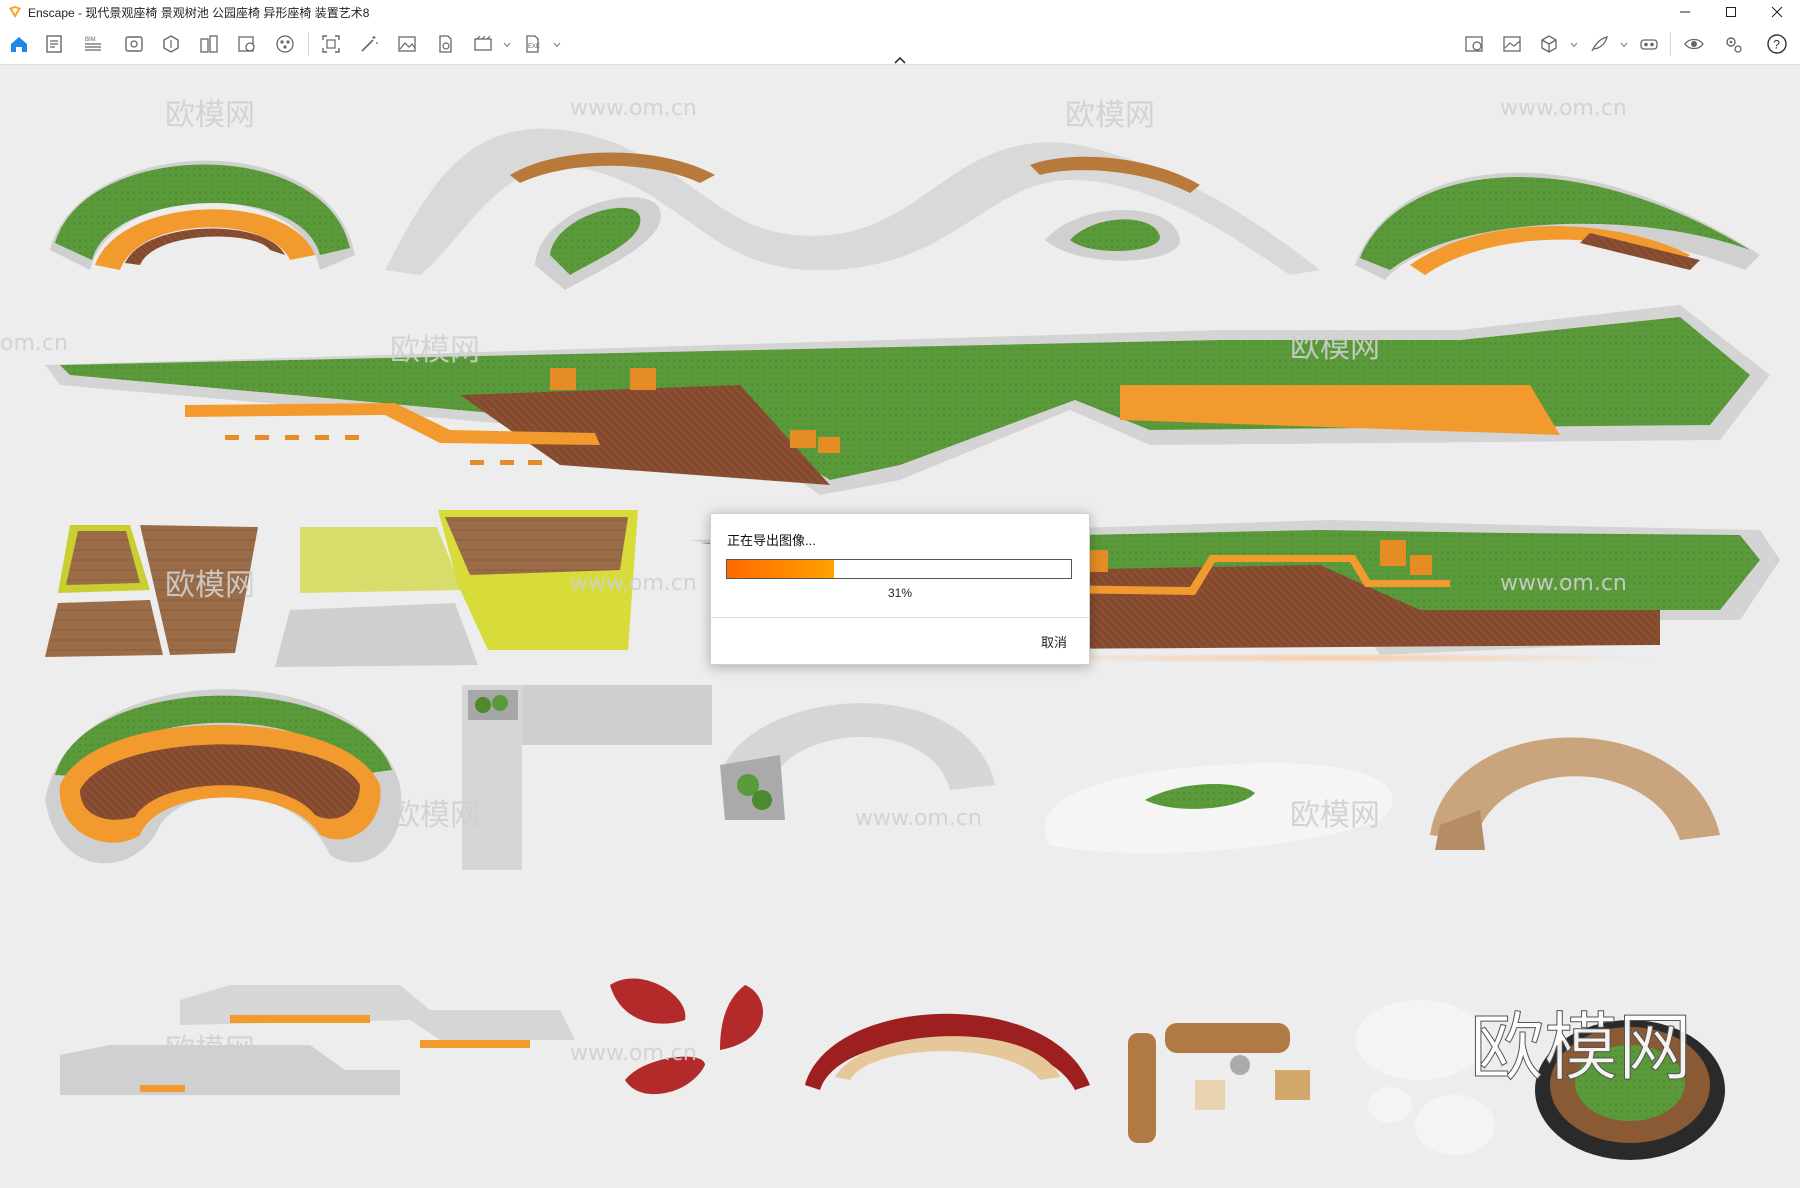 The image size is (1800, 1188). Describe the element at coordinates (633, 108) in the screenshot. I see `watermark-site-1: www.om.cn` at that location.